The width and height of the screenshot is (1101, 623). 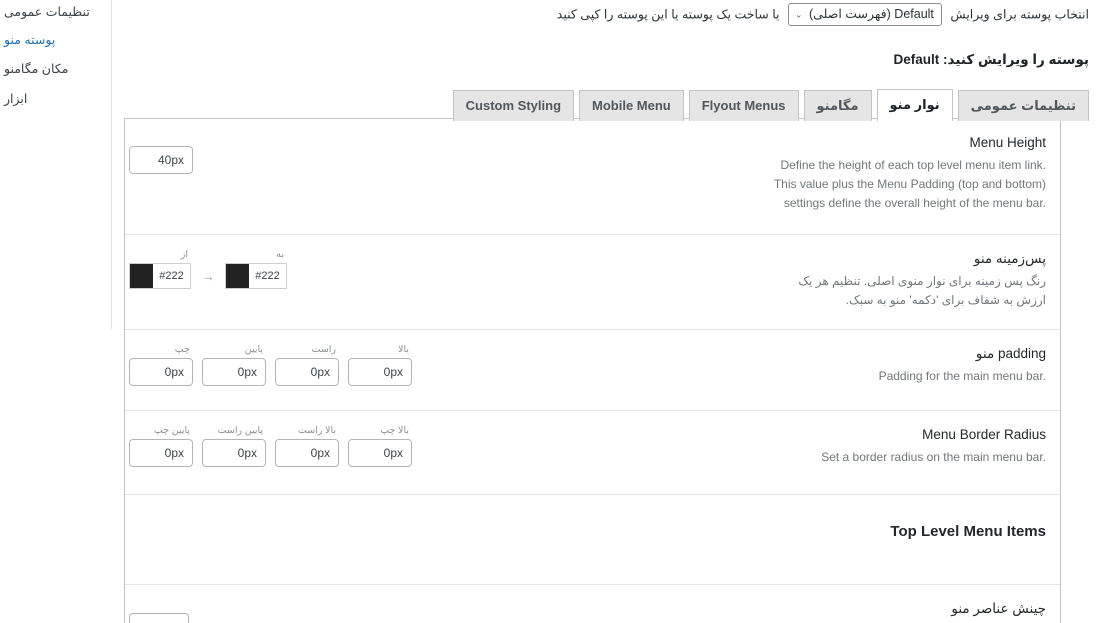 I want to click on menu-padding-right-input, so click(x=307, y=372).